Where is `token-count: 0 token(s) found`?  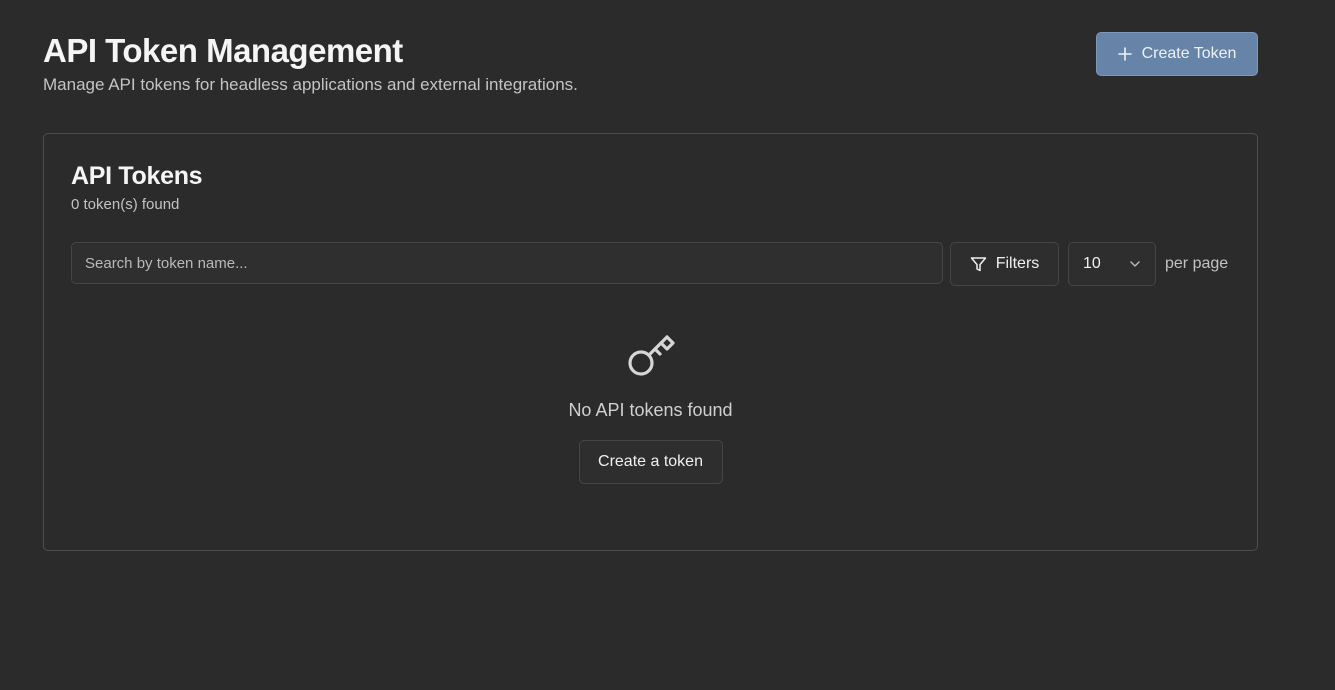
token-count: 0 token(s) found is located at coordinates (125, 204).